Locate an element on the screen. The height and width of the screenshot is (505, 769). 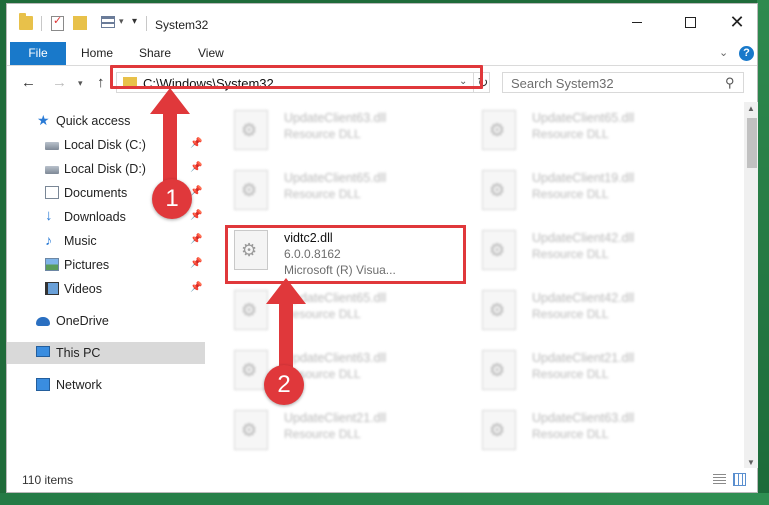
sidebar-item-network: Network is located at coordinates (106, 385).